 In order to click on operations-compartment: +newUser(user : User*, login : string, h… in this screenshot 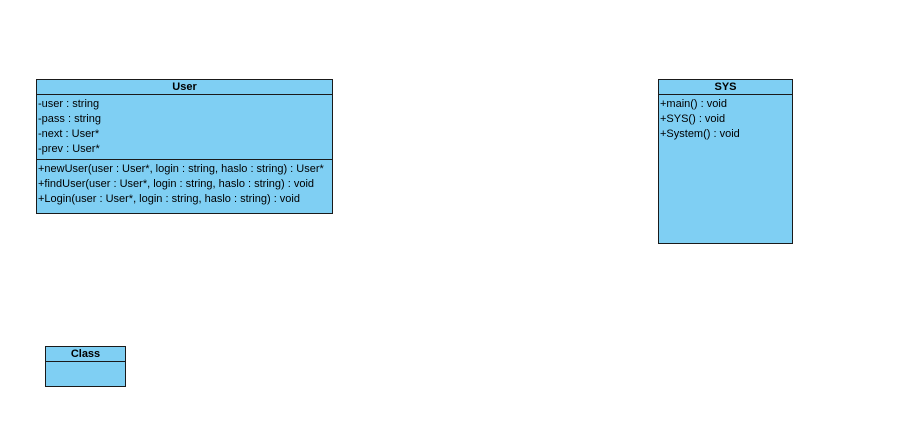, I will do `click(184, 184)`.